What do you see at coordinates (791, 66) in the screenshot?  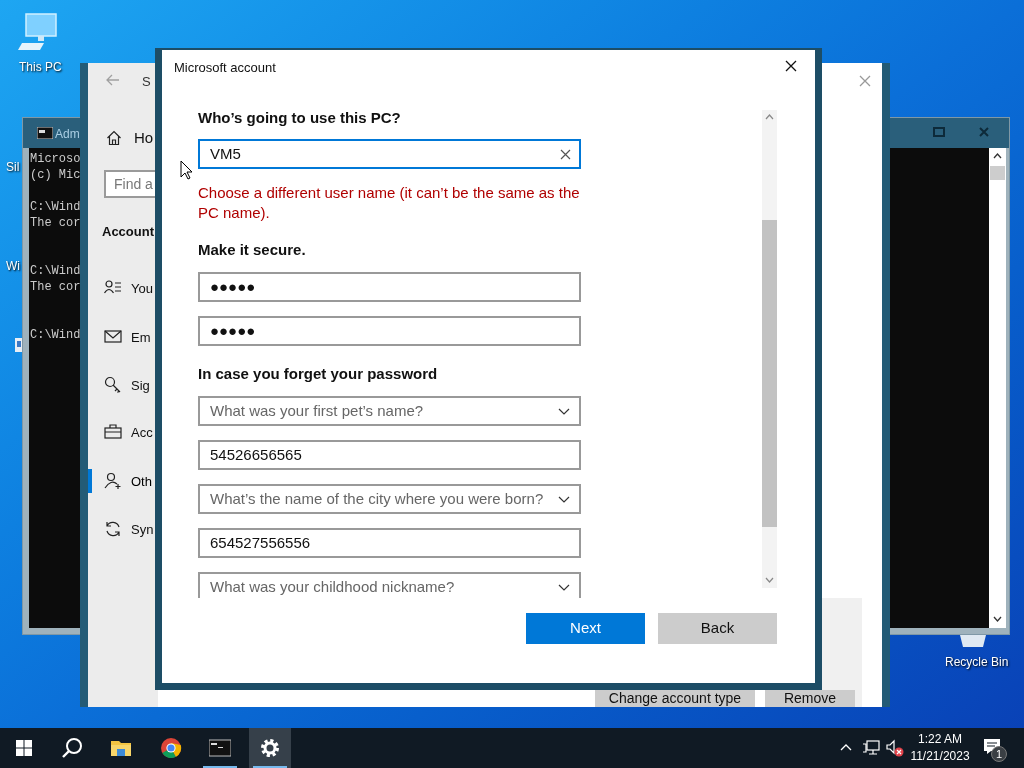 I see `close-icon` at bounding box center [791, 66].